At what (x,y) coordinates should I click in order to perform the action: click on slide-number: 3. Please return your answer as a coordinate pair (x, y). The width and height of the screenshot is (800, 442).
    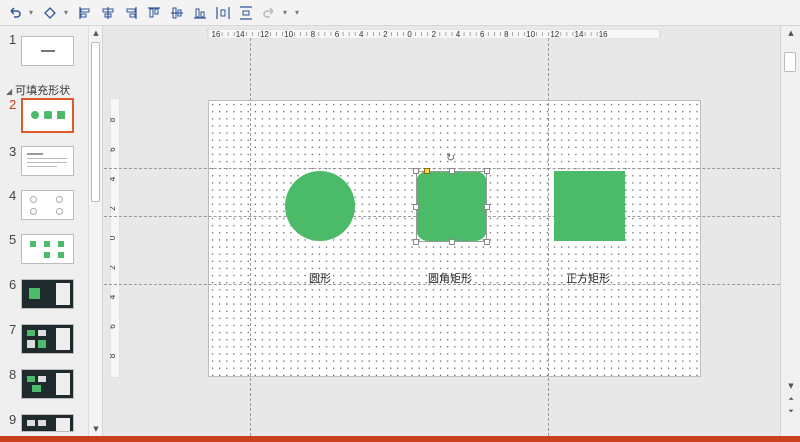
    Looking at the image, I should click on (13, 151).